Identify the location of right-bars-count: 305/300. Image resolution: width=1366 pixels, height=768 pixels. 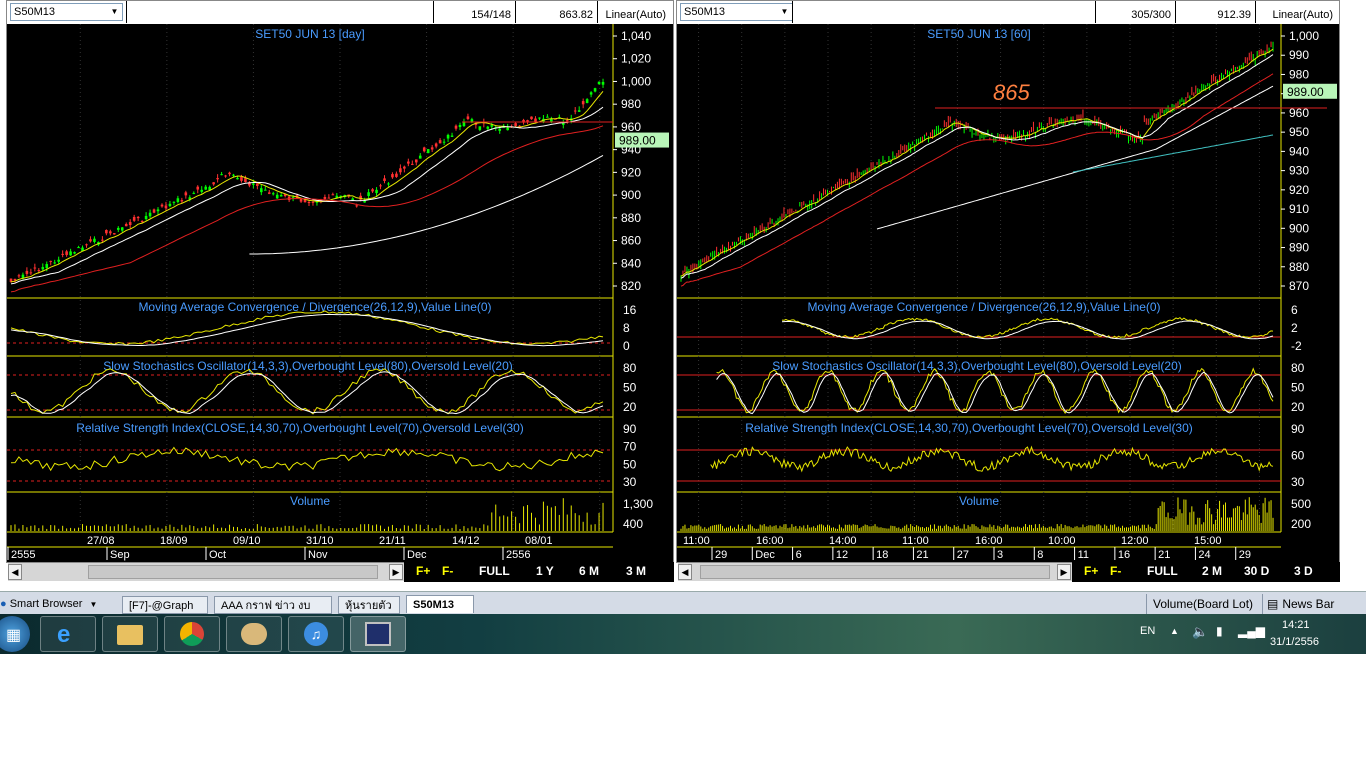
(1136, 12).